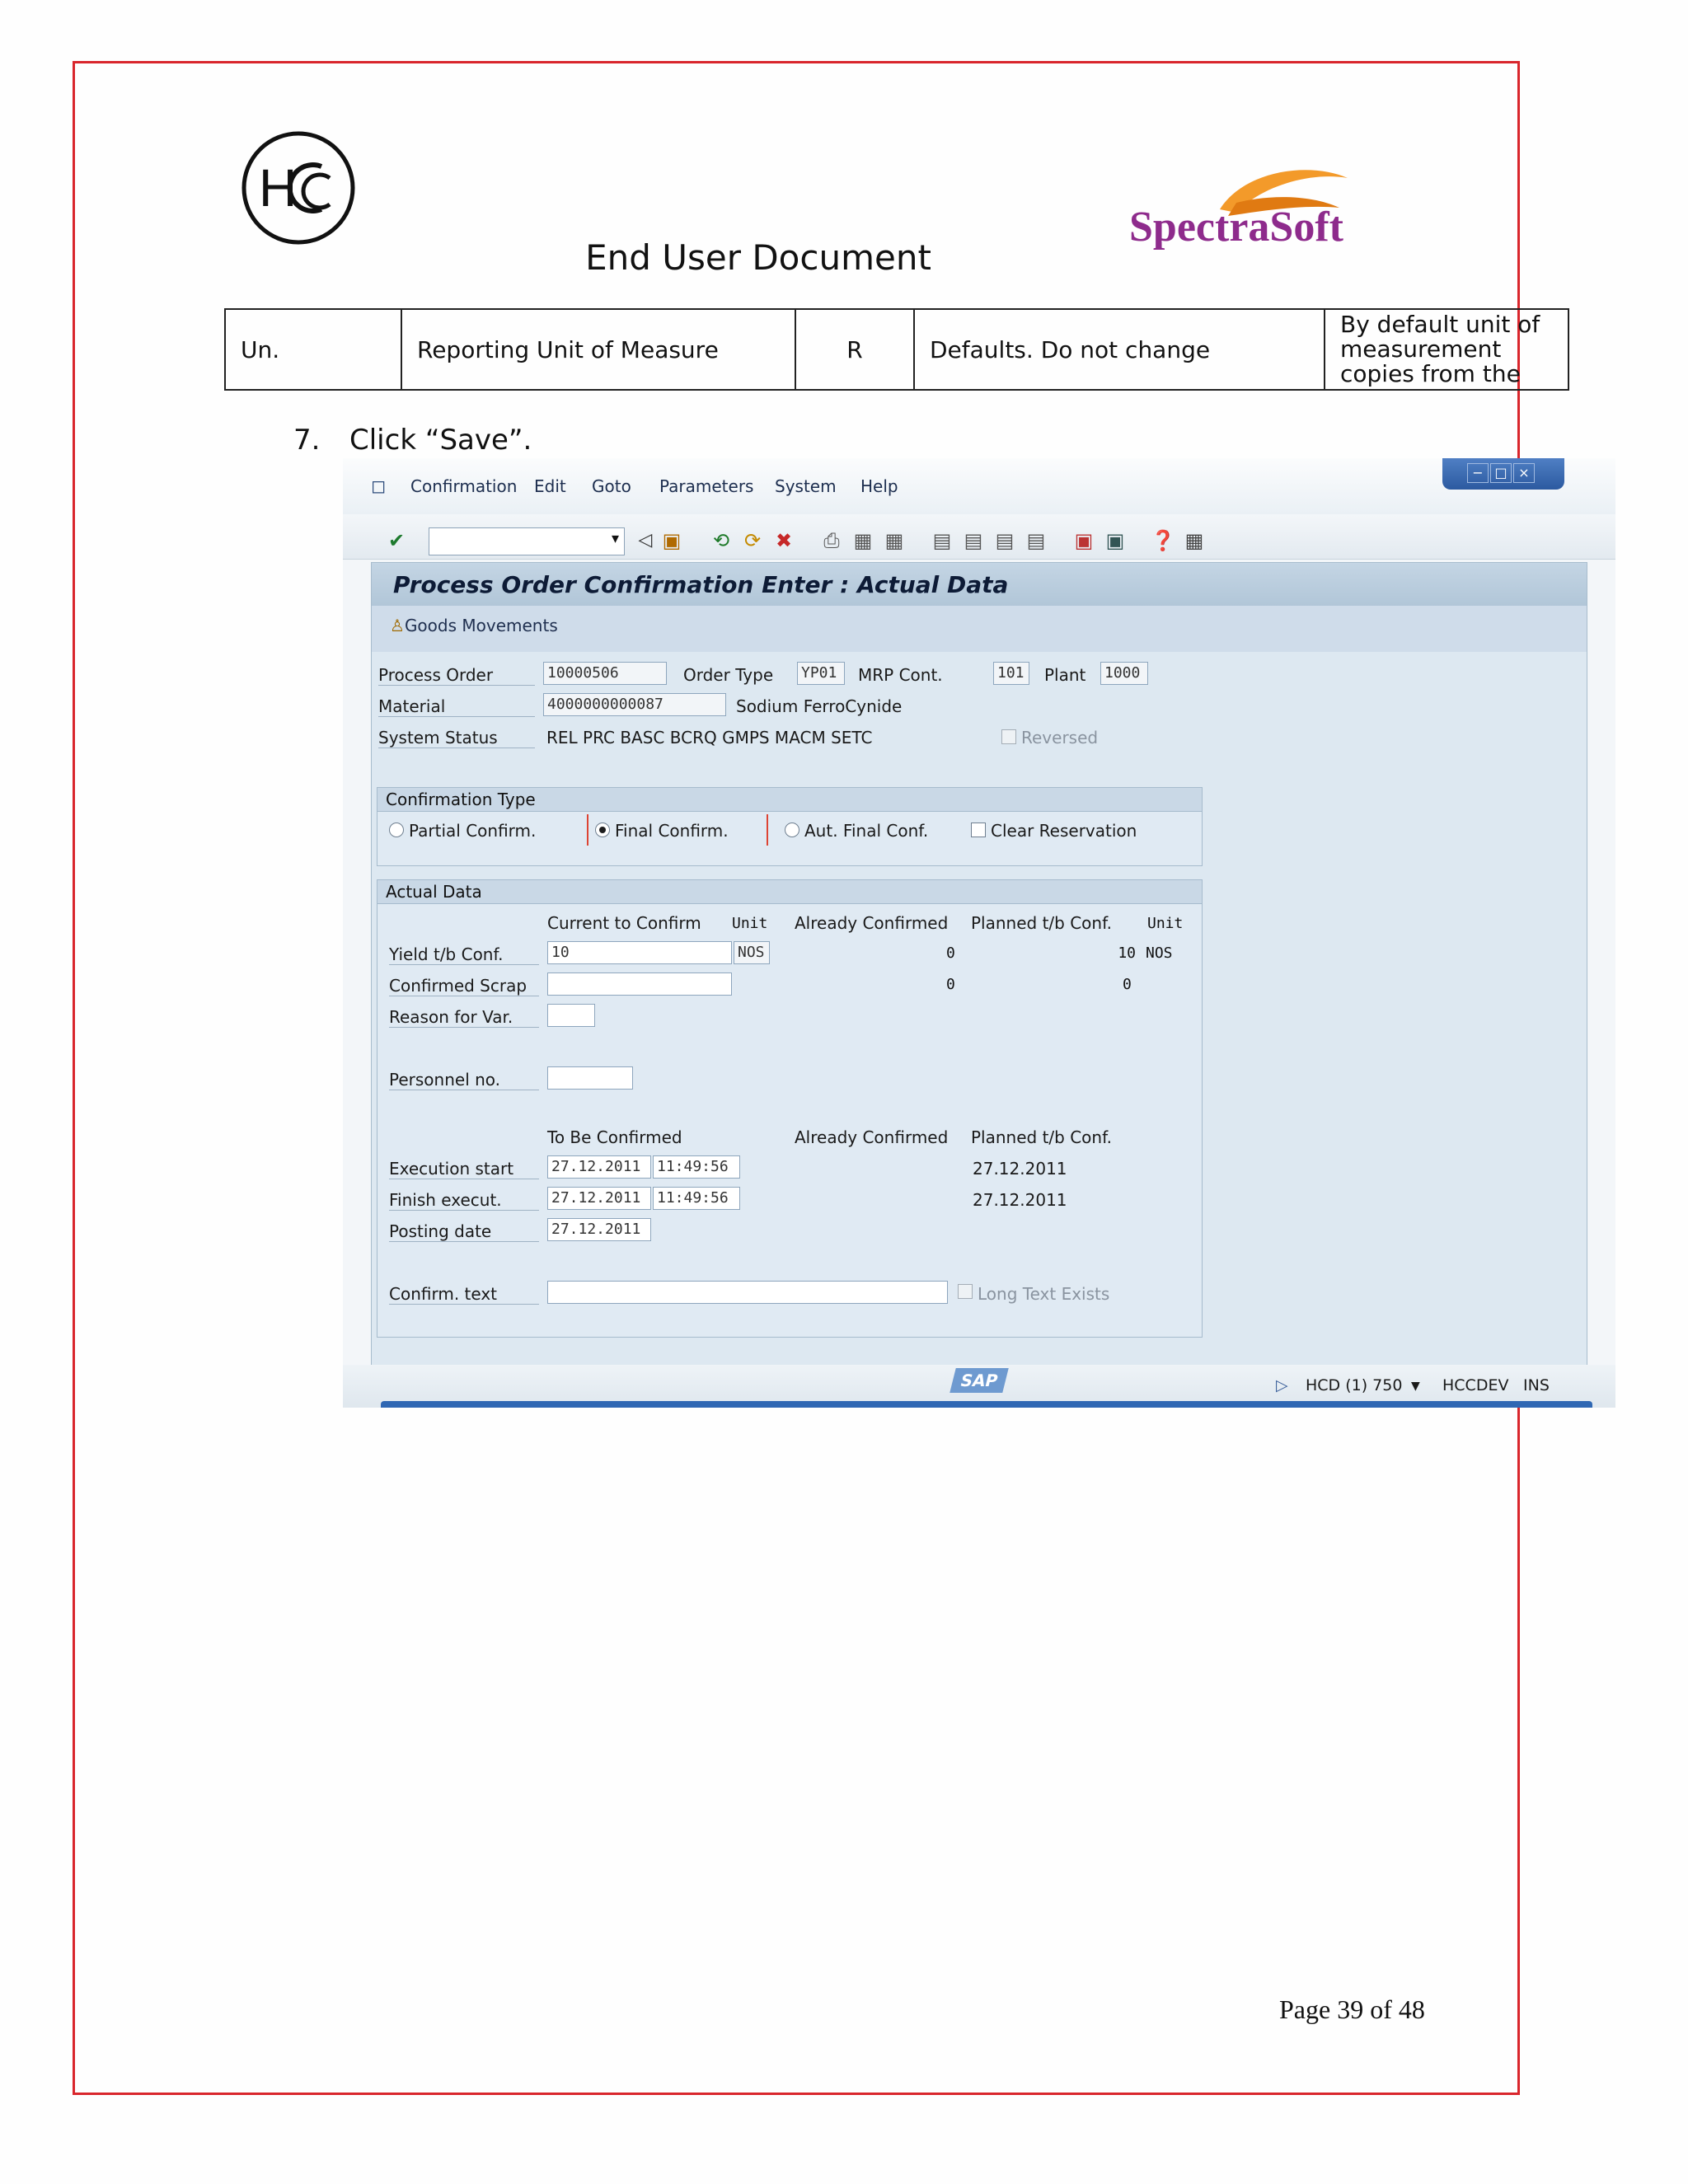  What do you see at coordinates (1011, 673) in the screenshot?
I see `mrp-controller-field: 101` at bounding box center [1011, 673].